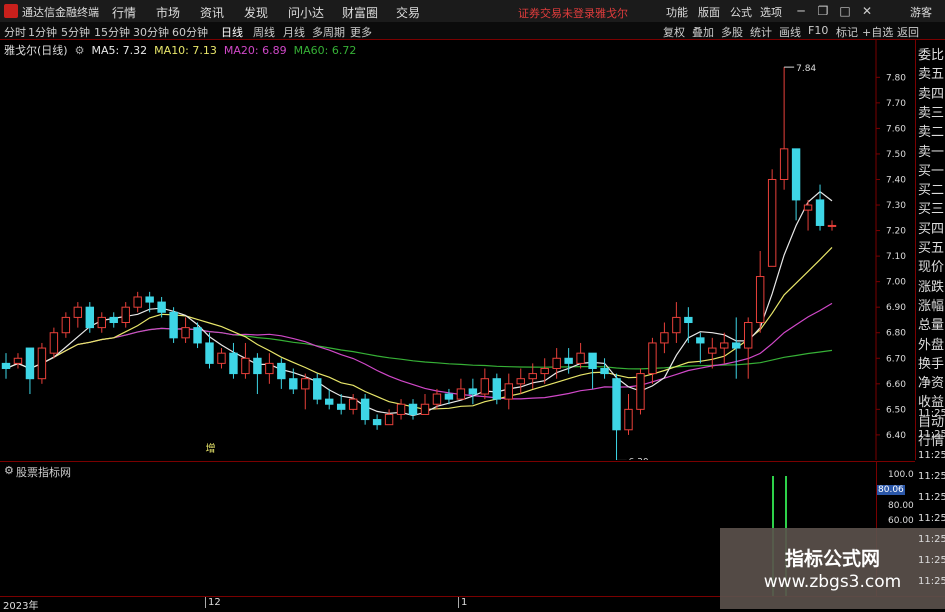 This screenshot has height=612, width=945. What do you see at coordinates (823, 11) in the screenshot?
I see `restore-icon: ❐` at bounding box center [823, 11].